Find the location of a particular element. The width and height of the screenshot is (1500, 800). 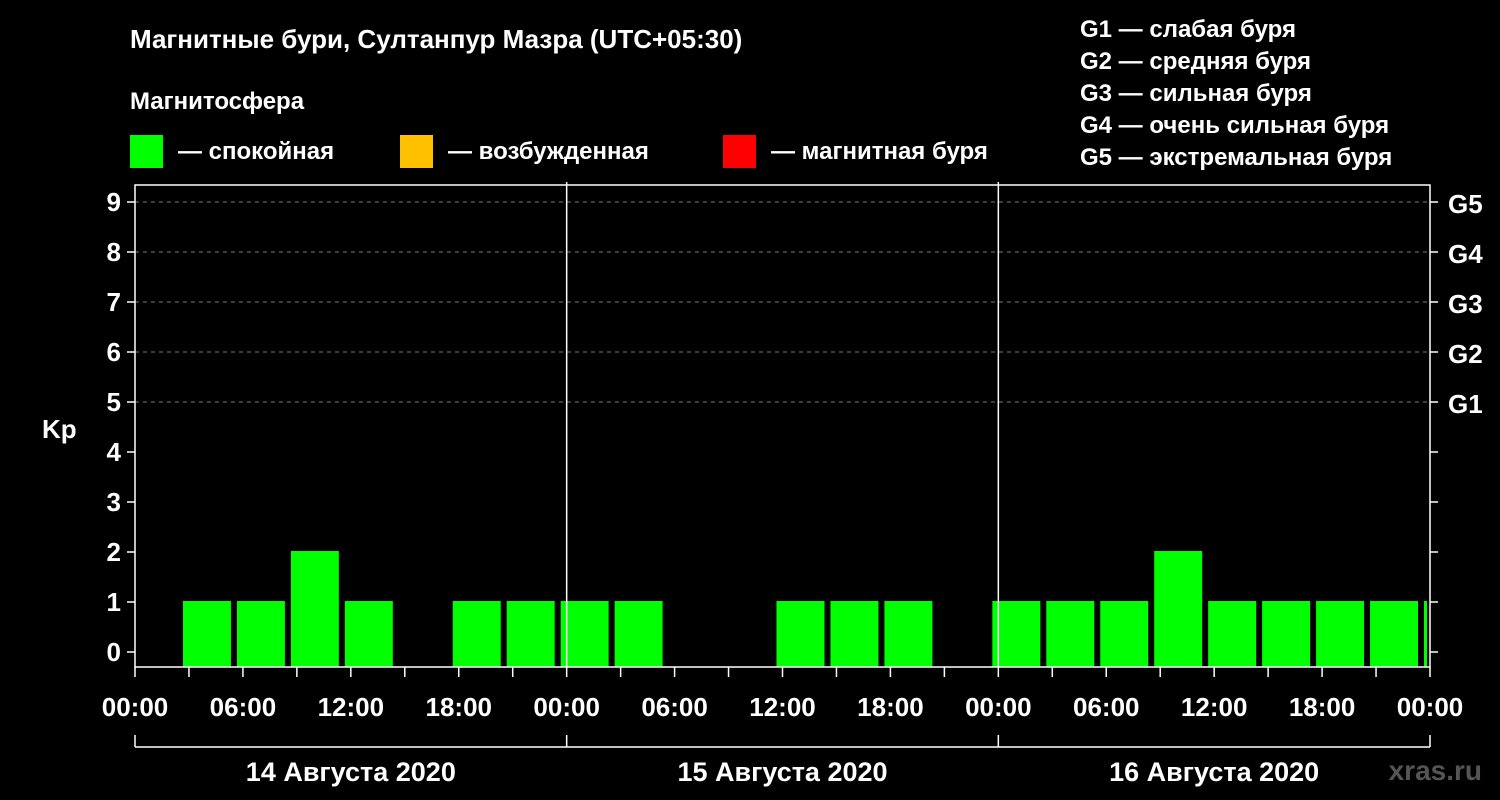

g-scale-item-4: G4 — очень сильная буря is located at coordinates (1234, 125).